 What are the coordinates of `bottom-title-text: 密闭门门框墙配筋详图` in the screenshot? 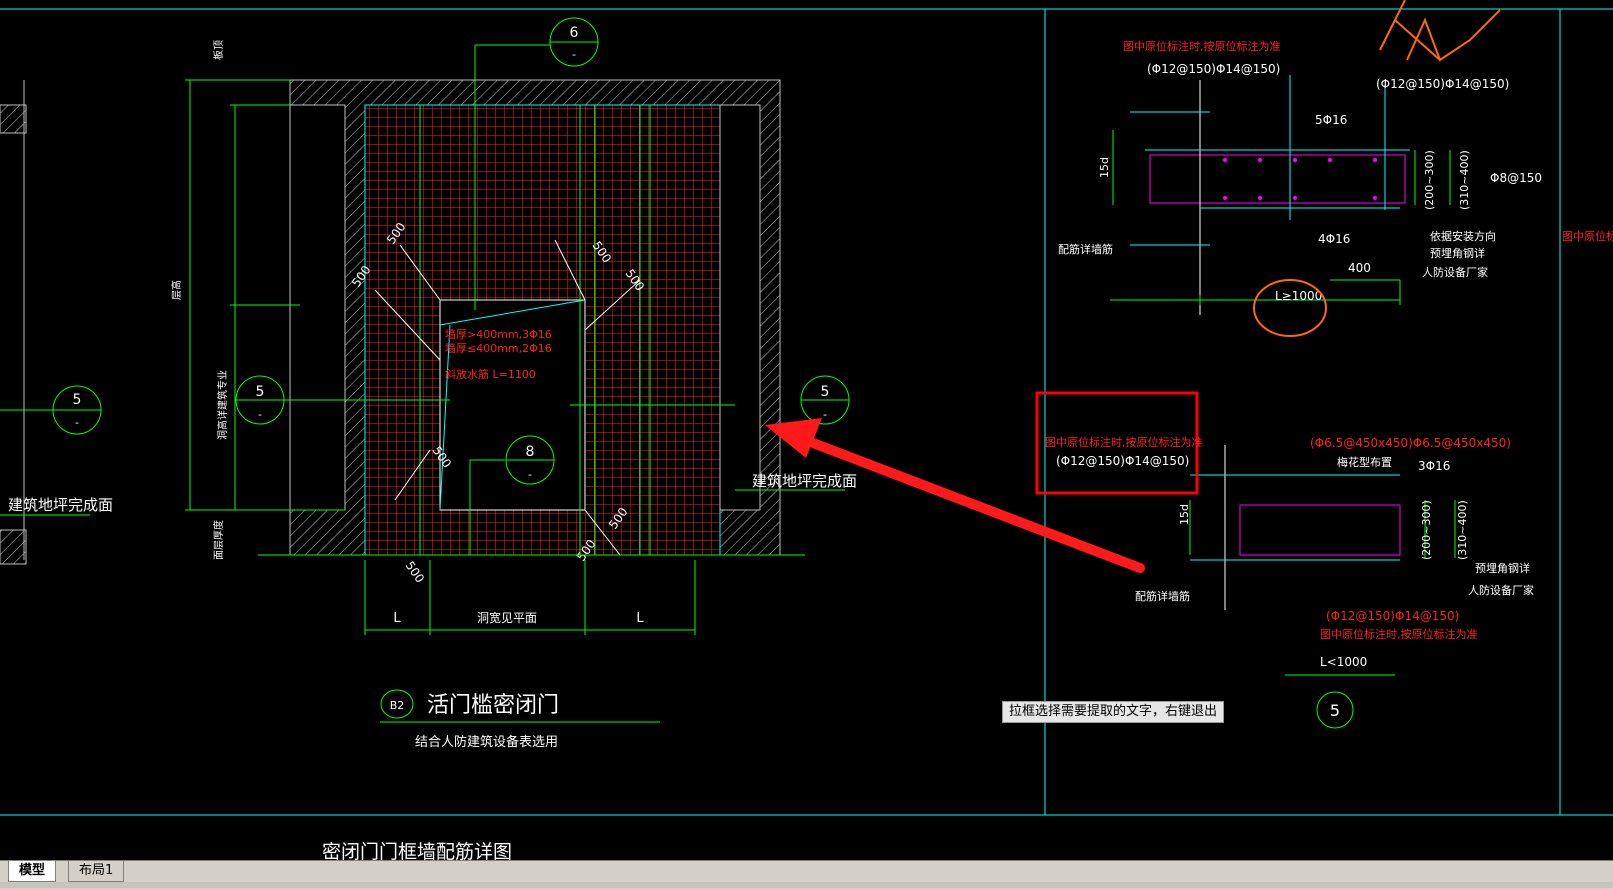 It's located at (417, 850).